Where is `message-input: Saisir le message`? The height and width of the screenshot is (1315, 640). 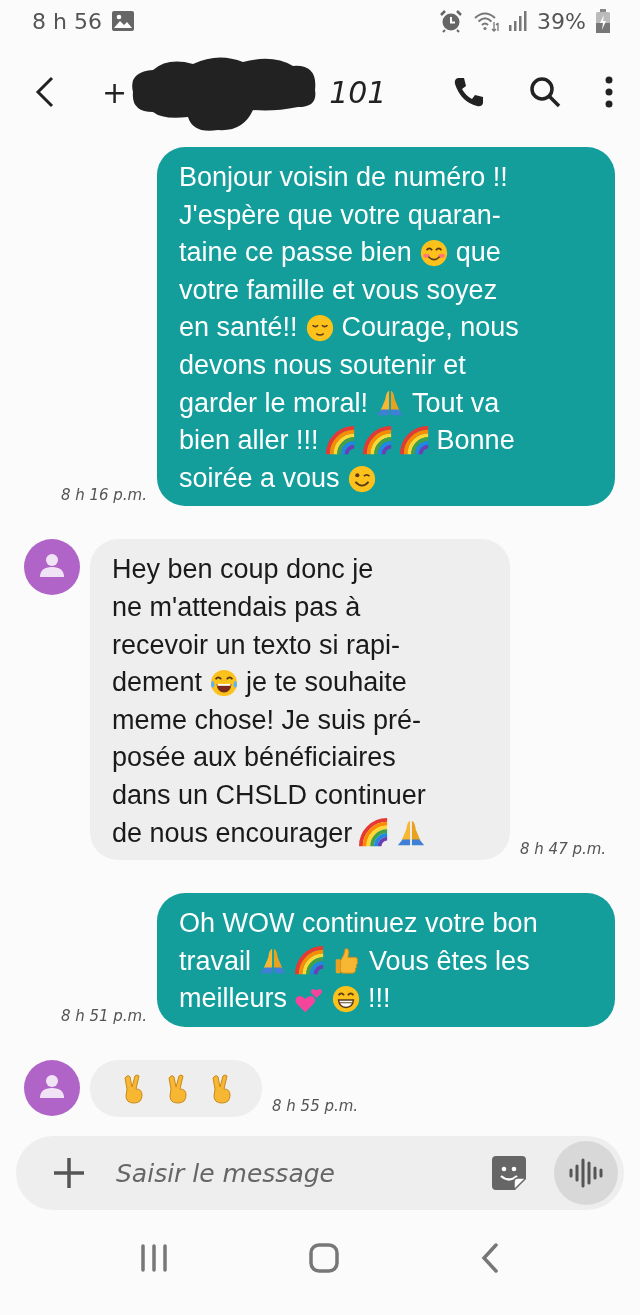 message-input: Saisir le message is located at coordinates (301, 1173).